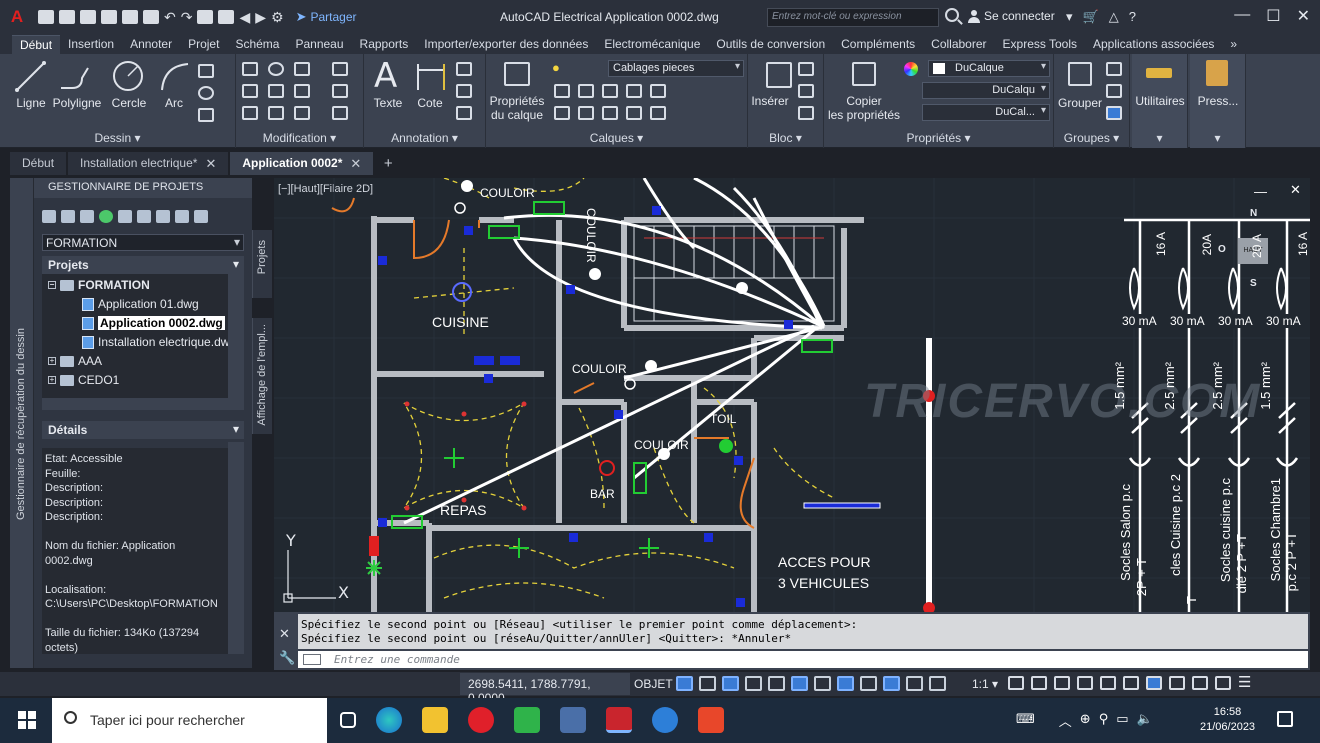  What do you see at coordinates (1069, 17) in the screenshot?
I see `chevron-down-icon: ▾` at bounding box center [1069, 17].